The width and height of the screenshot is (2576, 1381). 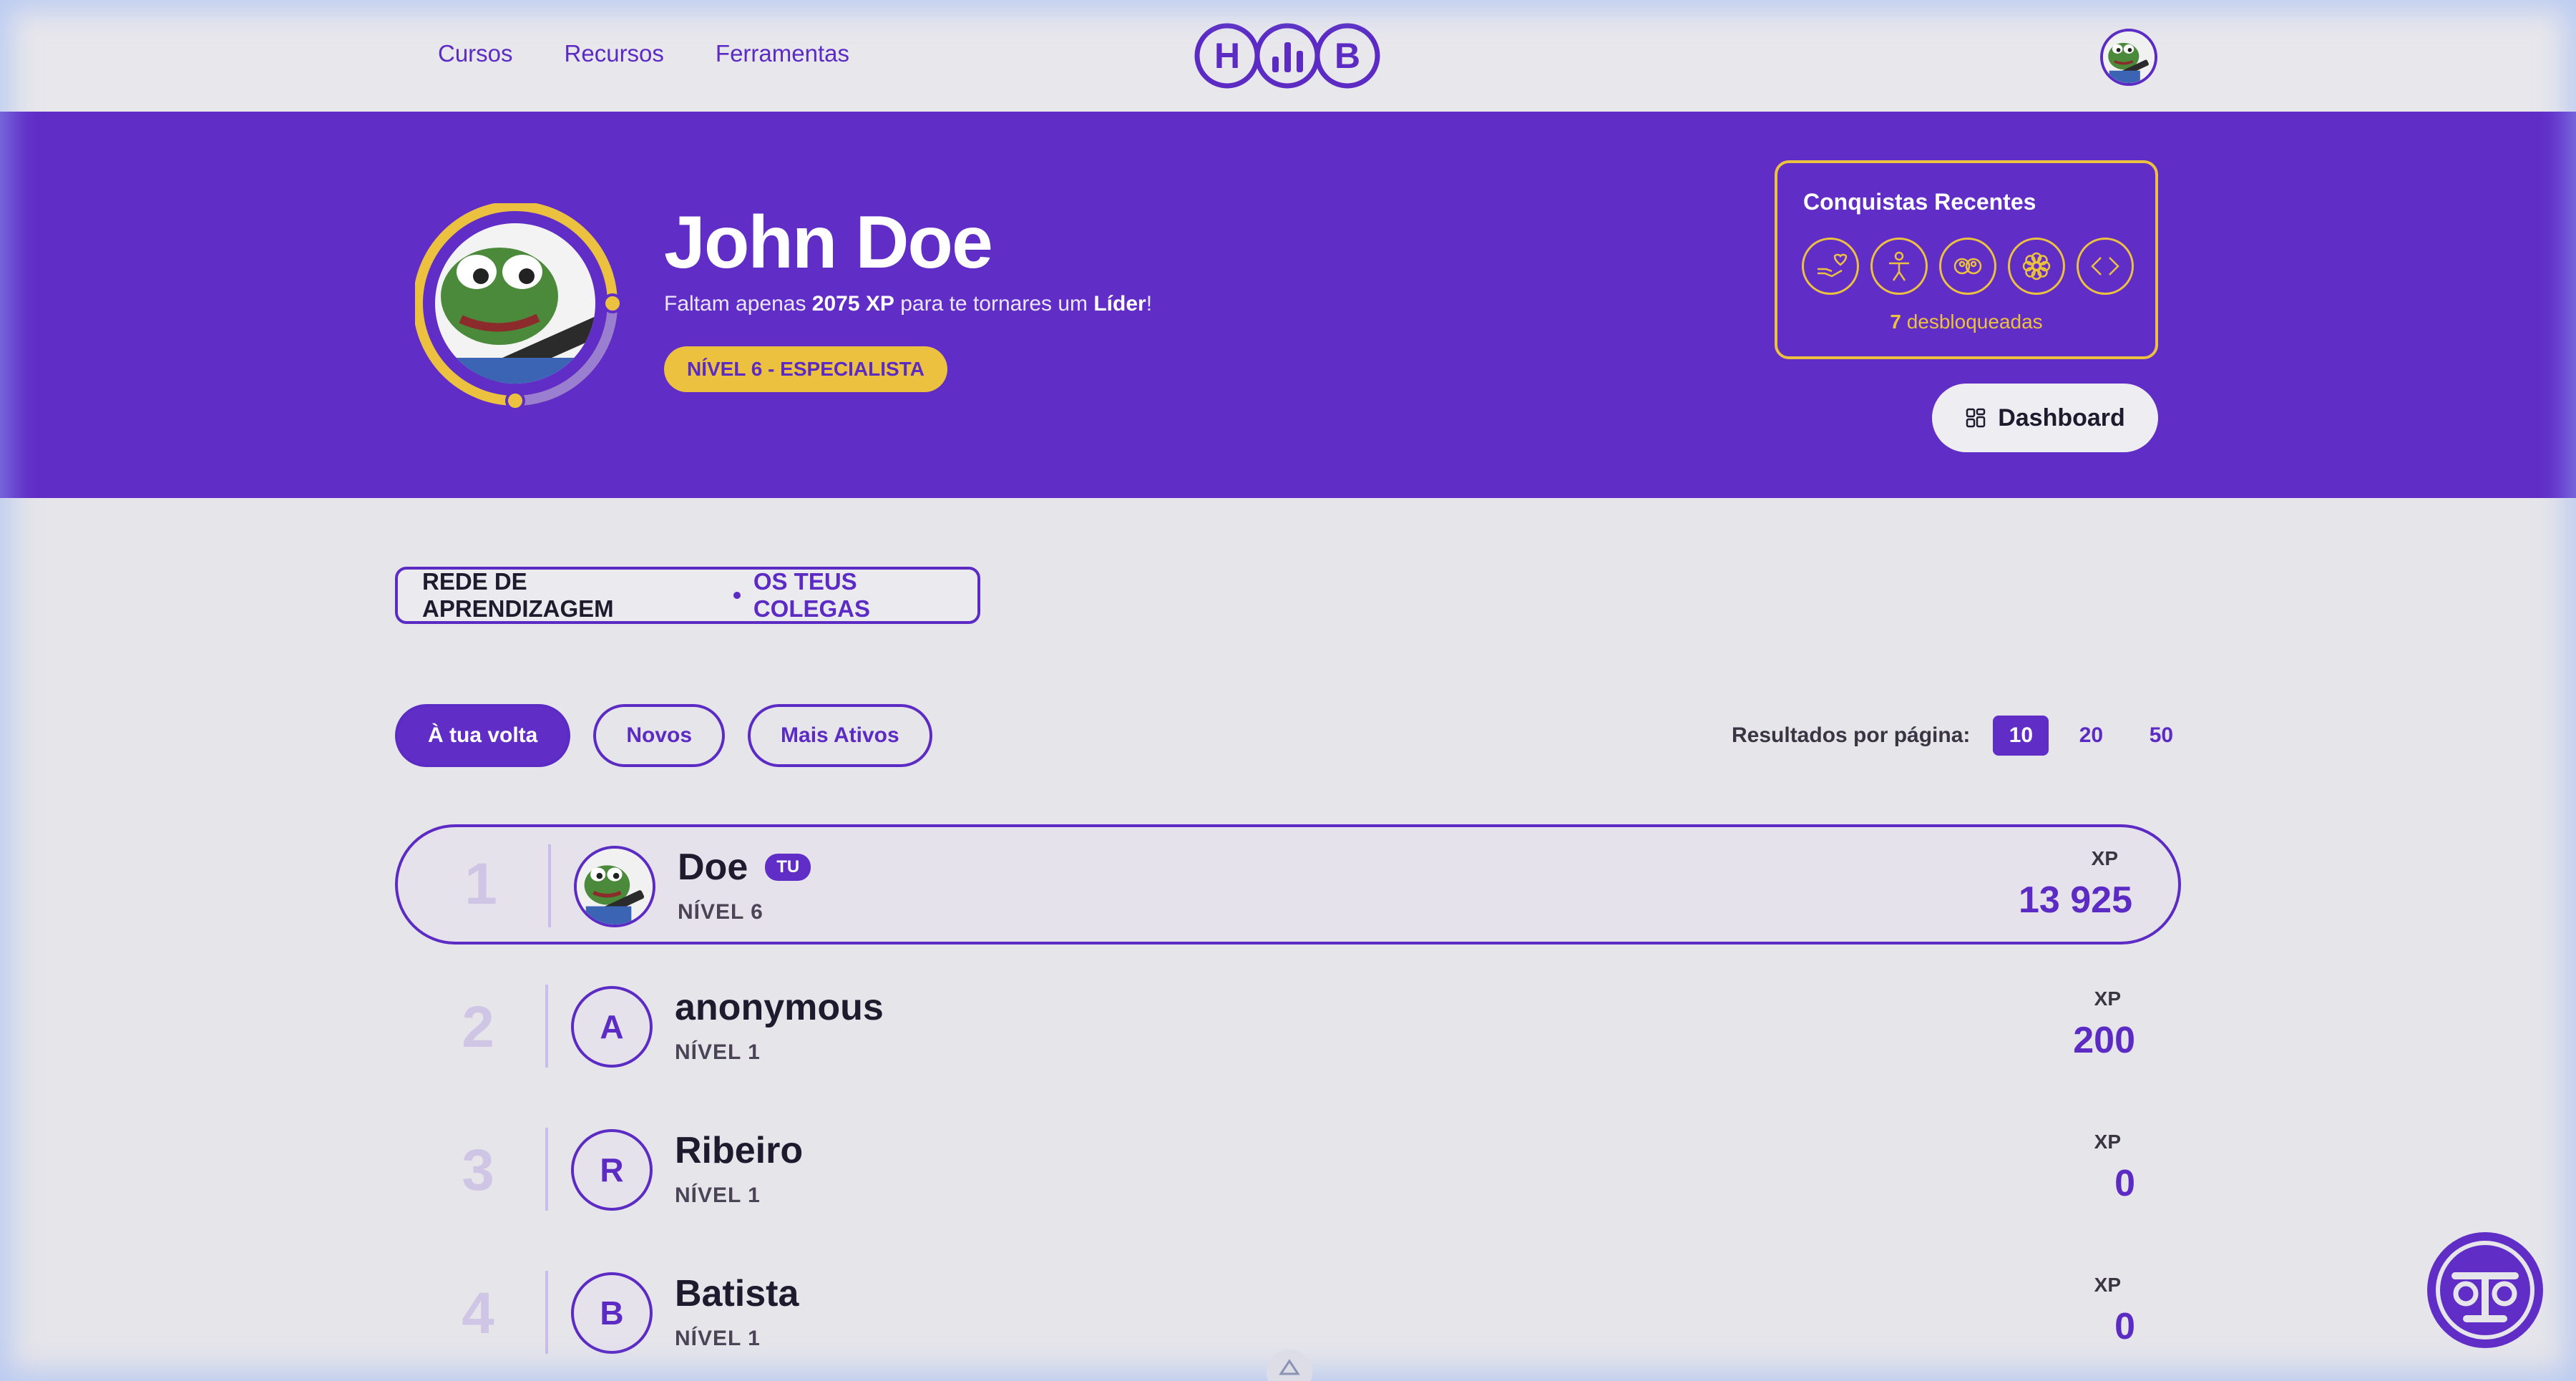 I want to click on top-navbar: Cursos Recursos Ferramentas H B, so click(x=1288, y=56).